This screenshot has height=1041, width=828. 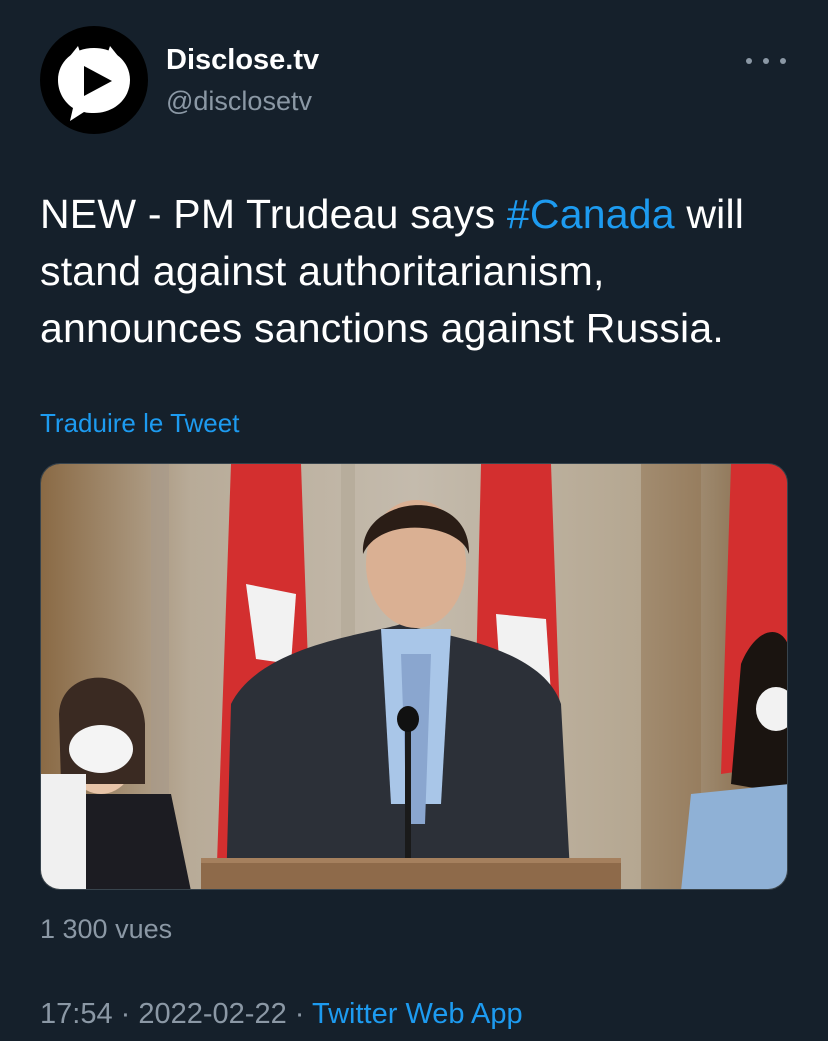 What do you see at coordinates (766, 61) in the screenshot?
I see `more-options-button` at bounding box center [766, 61].